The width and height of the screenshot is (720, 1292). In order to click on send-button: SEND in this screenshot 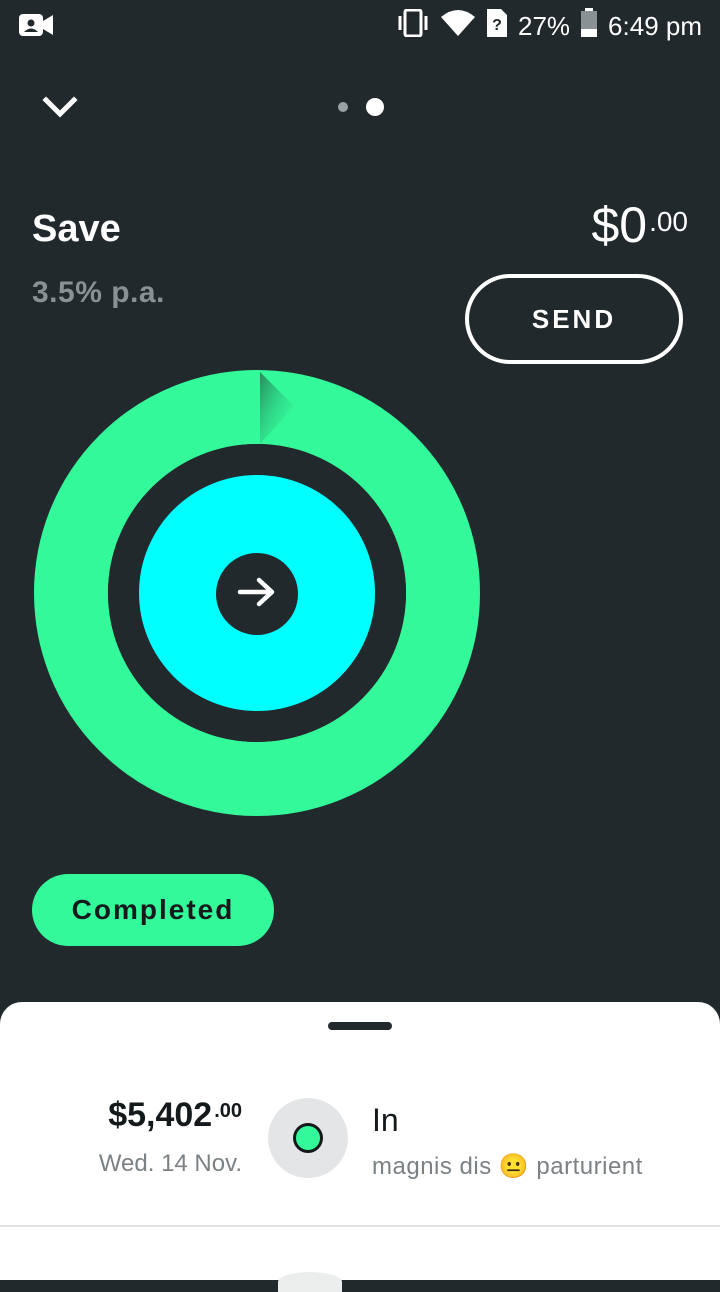, I will do `click(574, 319)`.